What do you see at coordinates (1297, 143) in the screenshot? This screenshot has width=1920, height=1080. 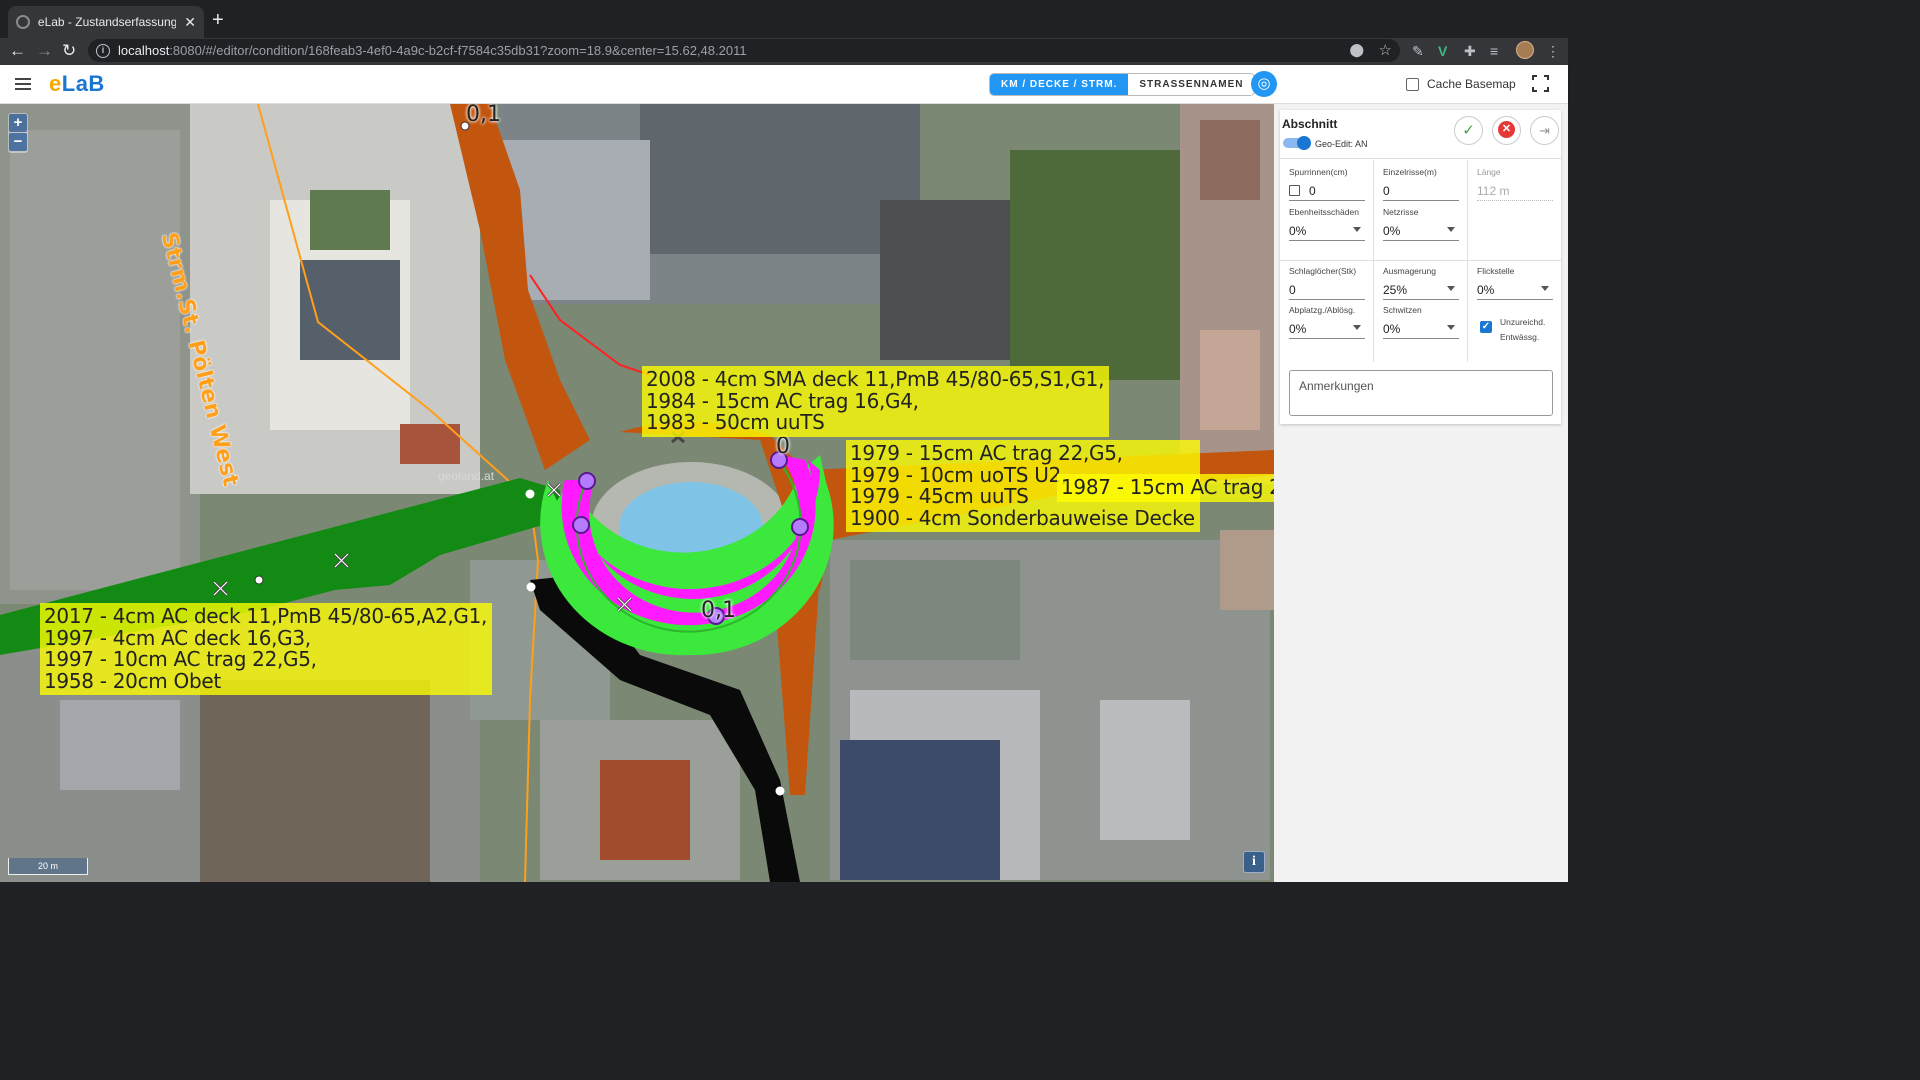 I see `geo-edit-switch` at bounding box center [1297, 143].